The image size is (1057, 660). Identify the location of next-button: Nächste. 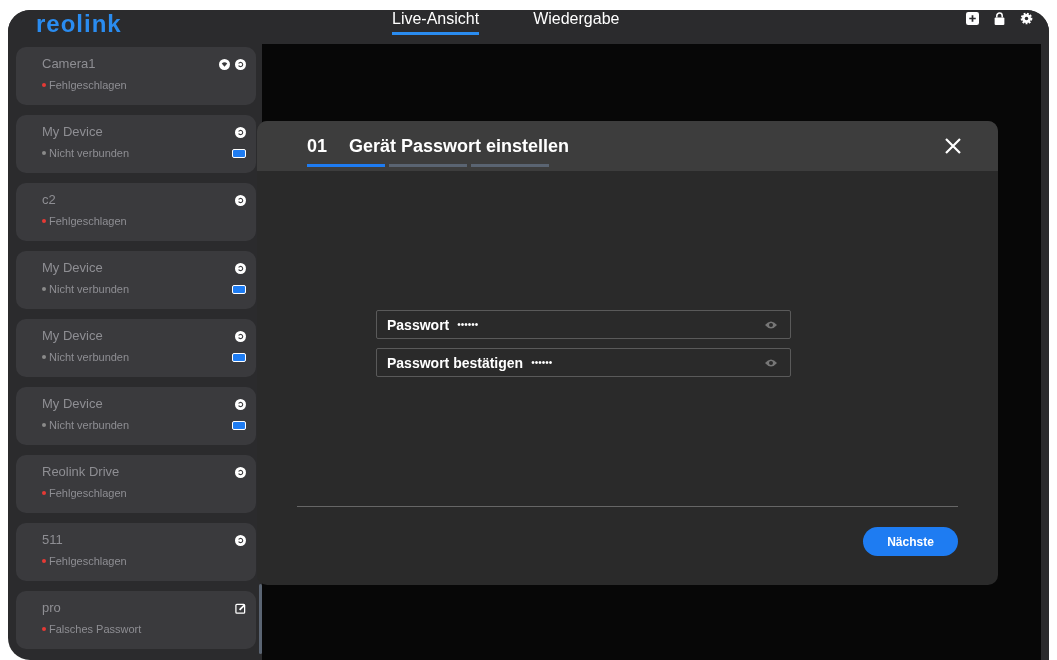
(910, 541).